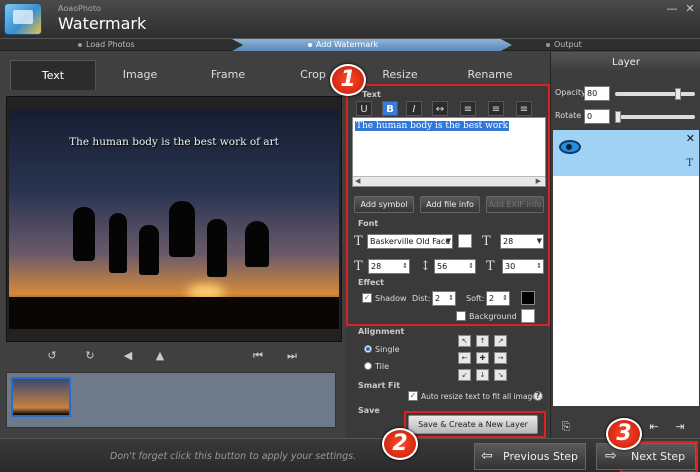 This screenshot has width=700, height=472. Describe the element at coordinates (528, 316) in the screenshot. I see `background-color-swatch` at that location.